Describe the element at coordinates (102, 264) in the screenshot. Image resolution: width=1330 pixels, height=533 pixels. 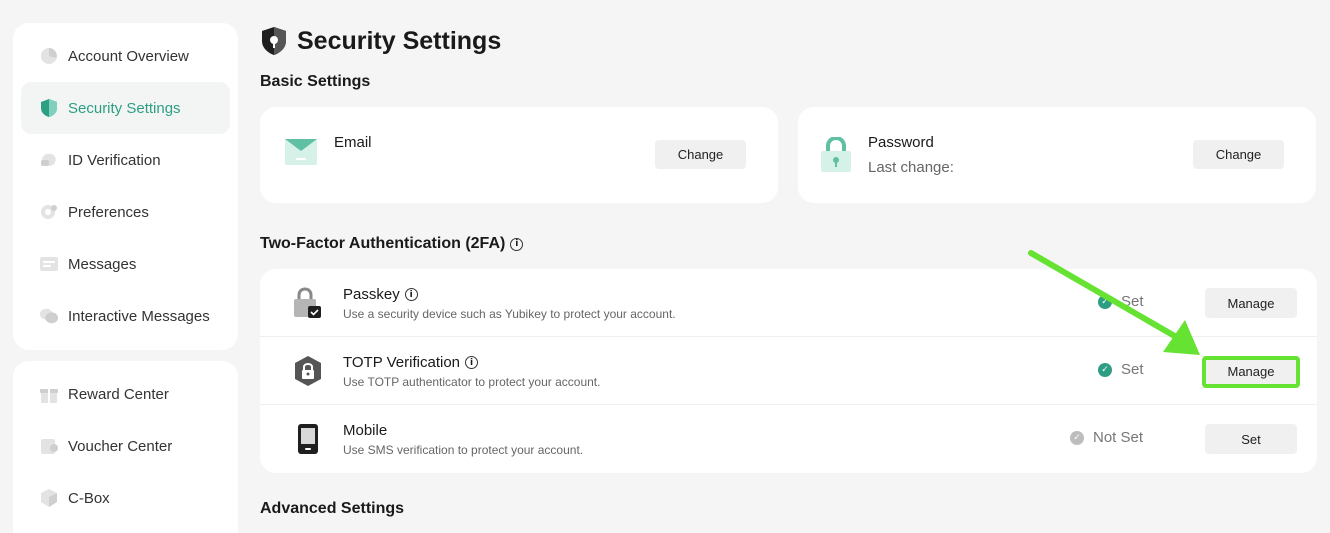
I see `sidebar-item-label: Messages` at that location.